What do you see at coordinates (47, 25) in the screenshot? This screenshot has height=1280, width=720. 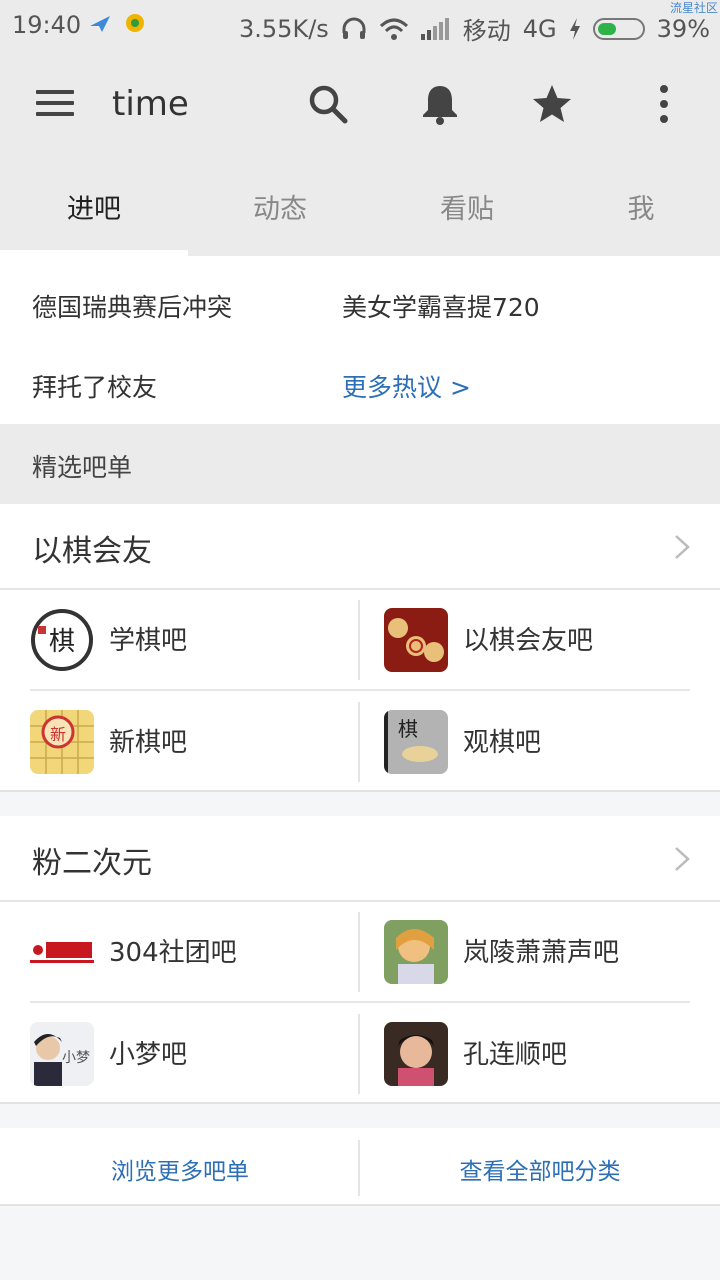 I see `status-time: 19:40` at bounding box center [47, 25].